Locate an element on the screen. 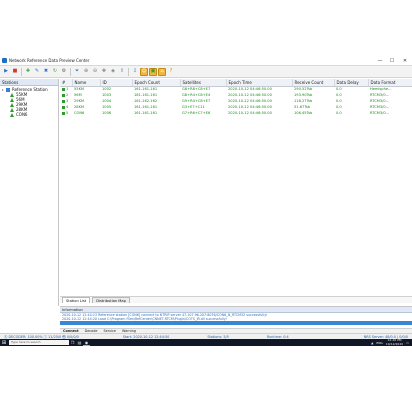  file-explorer-icon: ▤ is located at coordinates (79, 342).